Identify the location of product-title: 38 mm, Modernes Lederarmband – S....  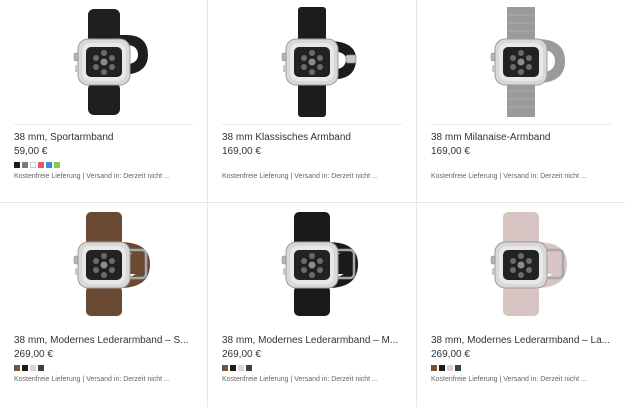
(106, 340).